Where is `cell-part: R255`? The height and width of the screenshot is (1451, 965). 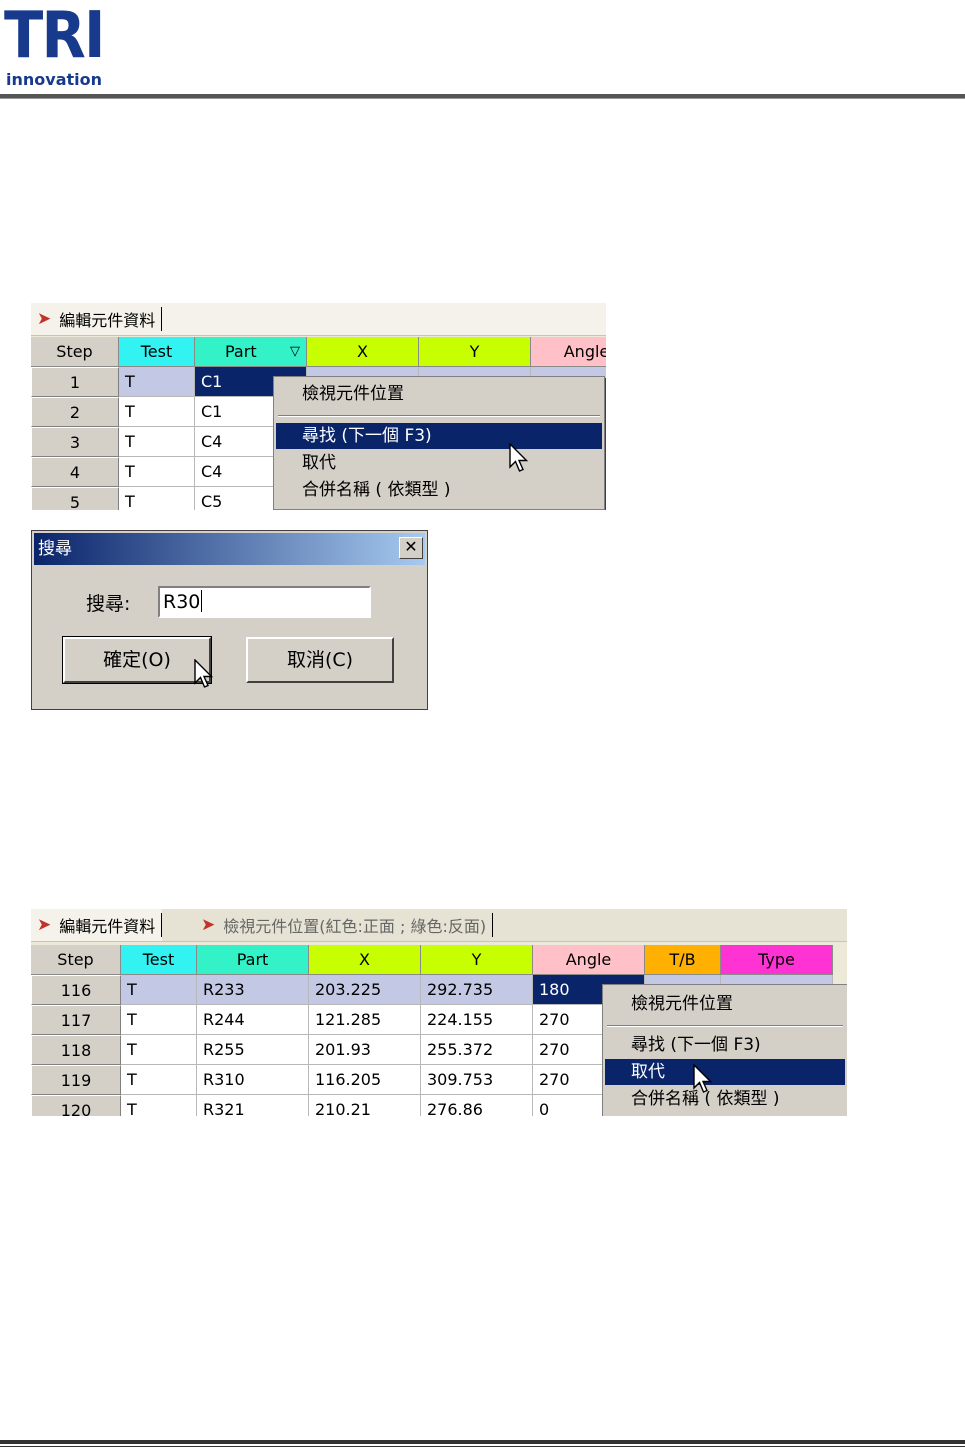
cell-part: R255 is located at coordinates (253, 1050).